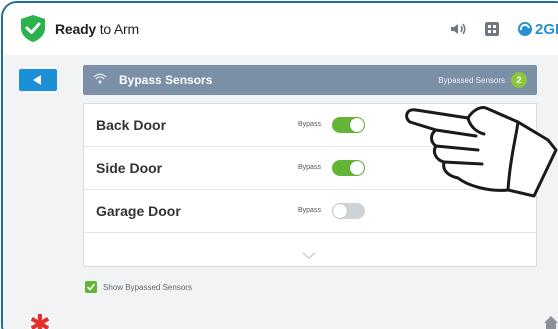 This screenshot has height=329, width=558. What do you see at coordinates (100, 78) in the screenshot?
I see `sensor-icon` at bounding box center [100, 78].